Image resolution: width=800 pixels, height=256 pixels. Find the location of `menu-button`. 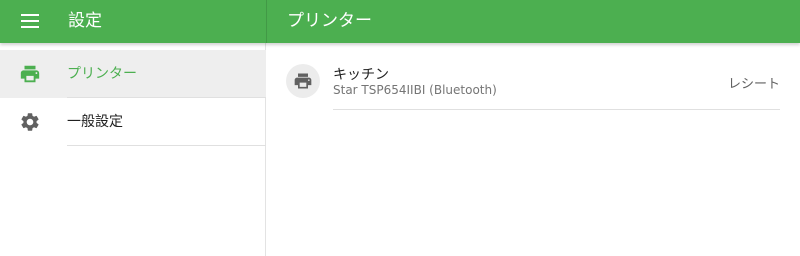

menu-button is located at coordinates (30, 21).